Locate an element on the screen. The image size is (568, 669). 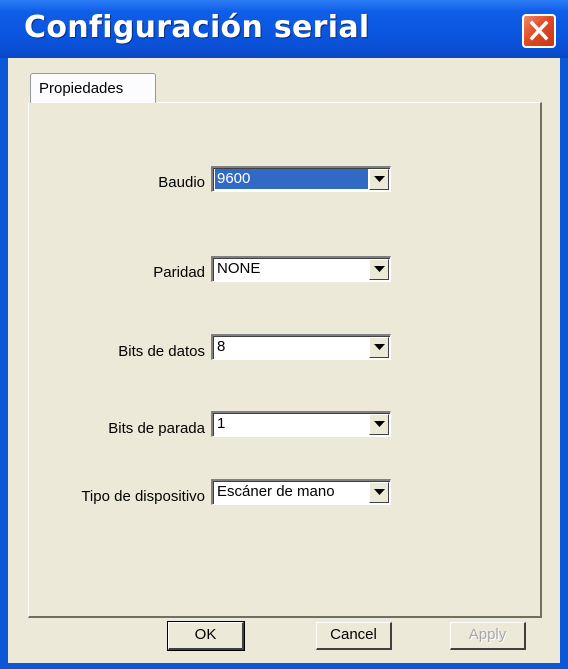
cancel-button: Cancel is located at coordinates (354, 636).